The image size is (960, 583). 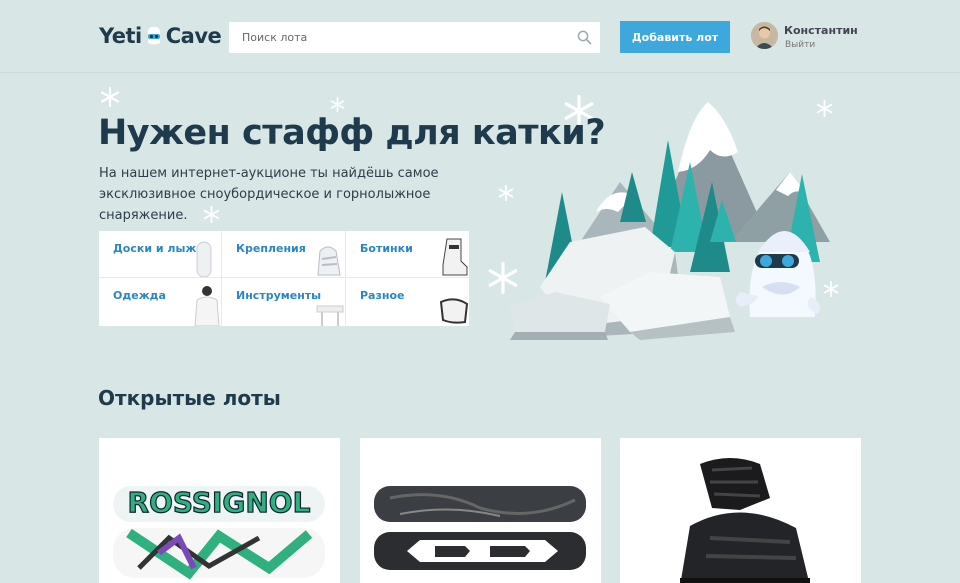 What do you see at coordinates (407, 302) in the screenshot?
I see `category-misc: Разное` at bounding box center [407, 302].